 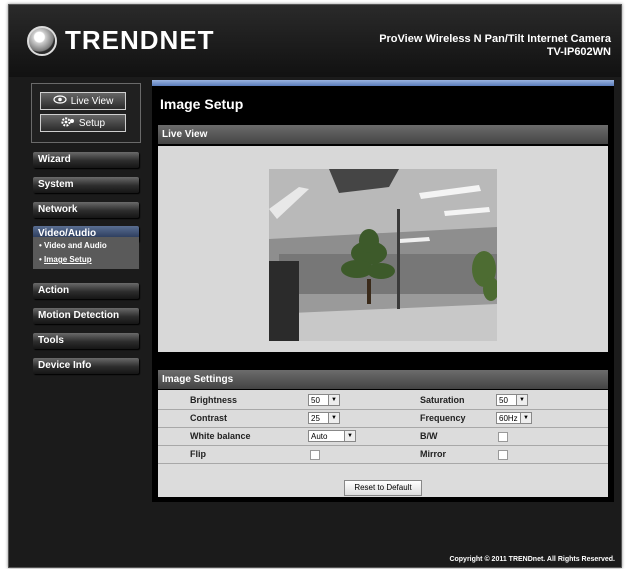 I want to click on eye-icon, so click(x=60, y=101).